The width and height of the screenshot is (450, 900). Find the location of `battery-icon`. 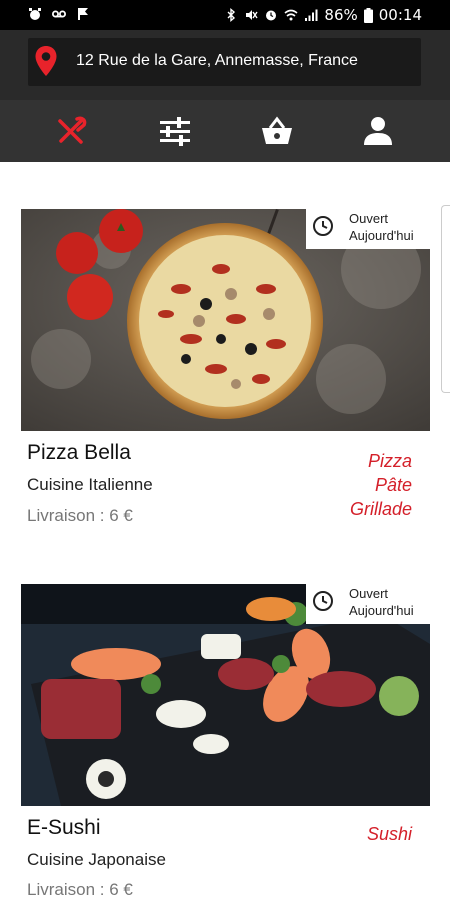

battery-icon is located at coordinates (368, 15).